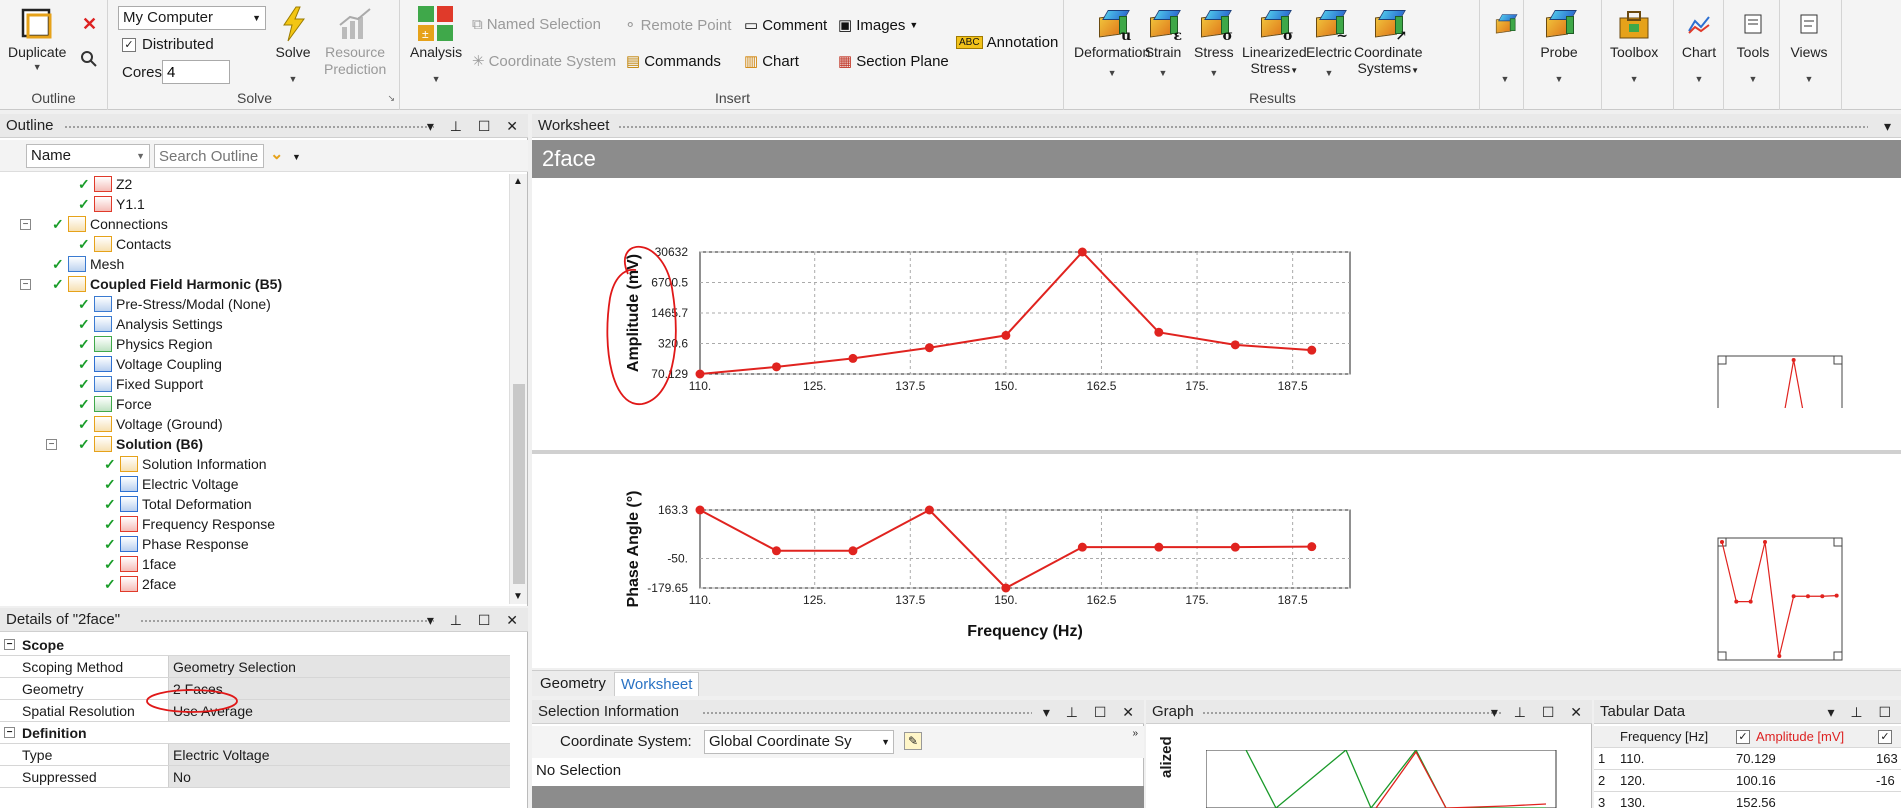 The width and height of the screenshot is (1901, 808). What do you see at coordinates (167, 284) in the screenshot?
I see `tree-node: ✓ Coupled Field Harmonic (B5)` at bounding box center [167, 284].